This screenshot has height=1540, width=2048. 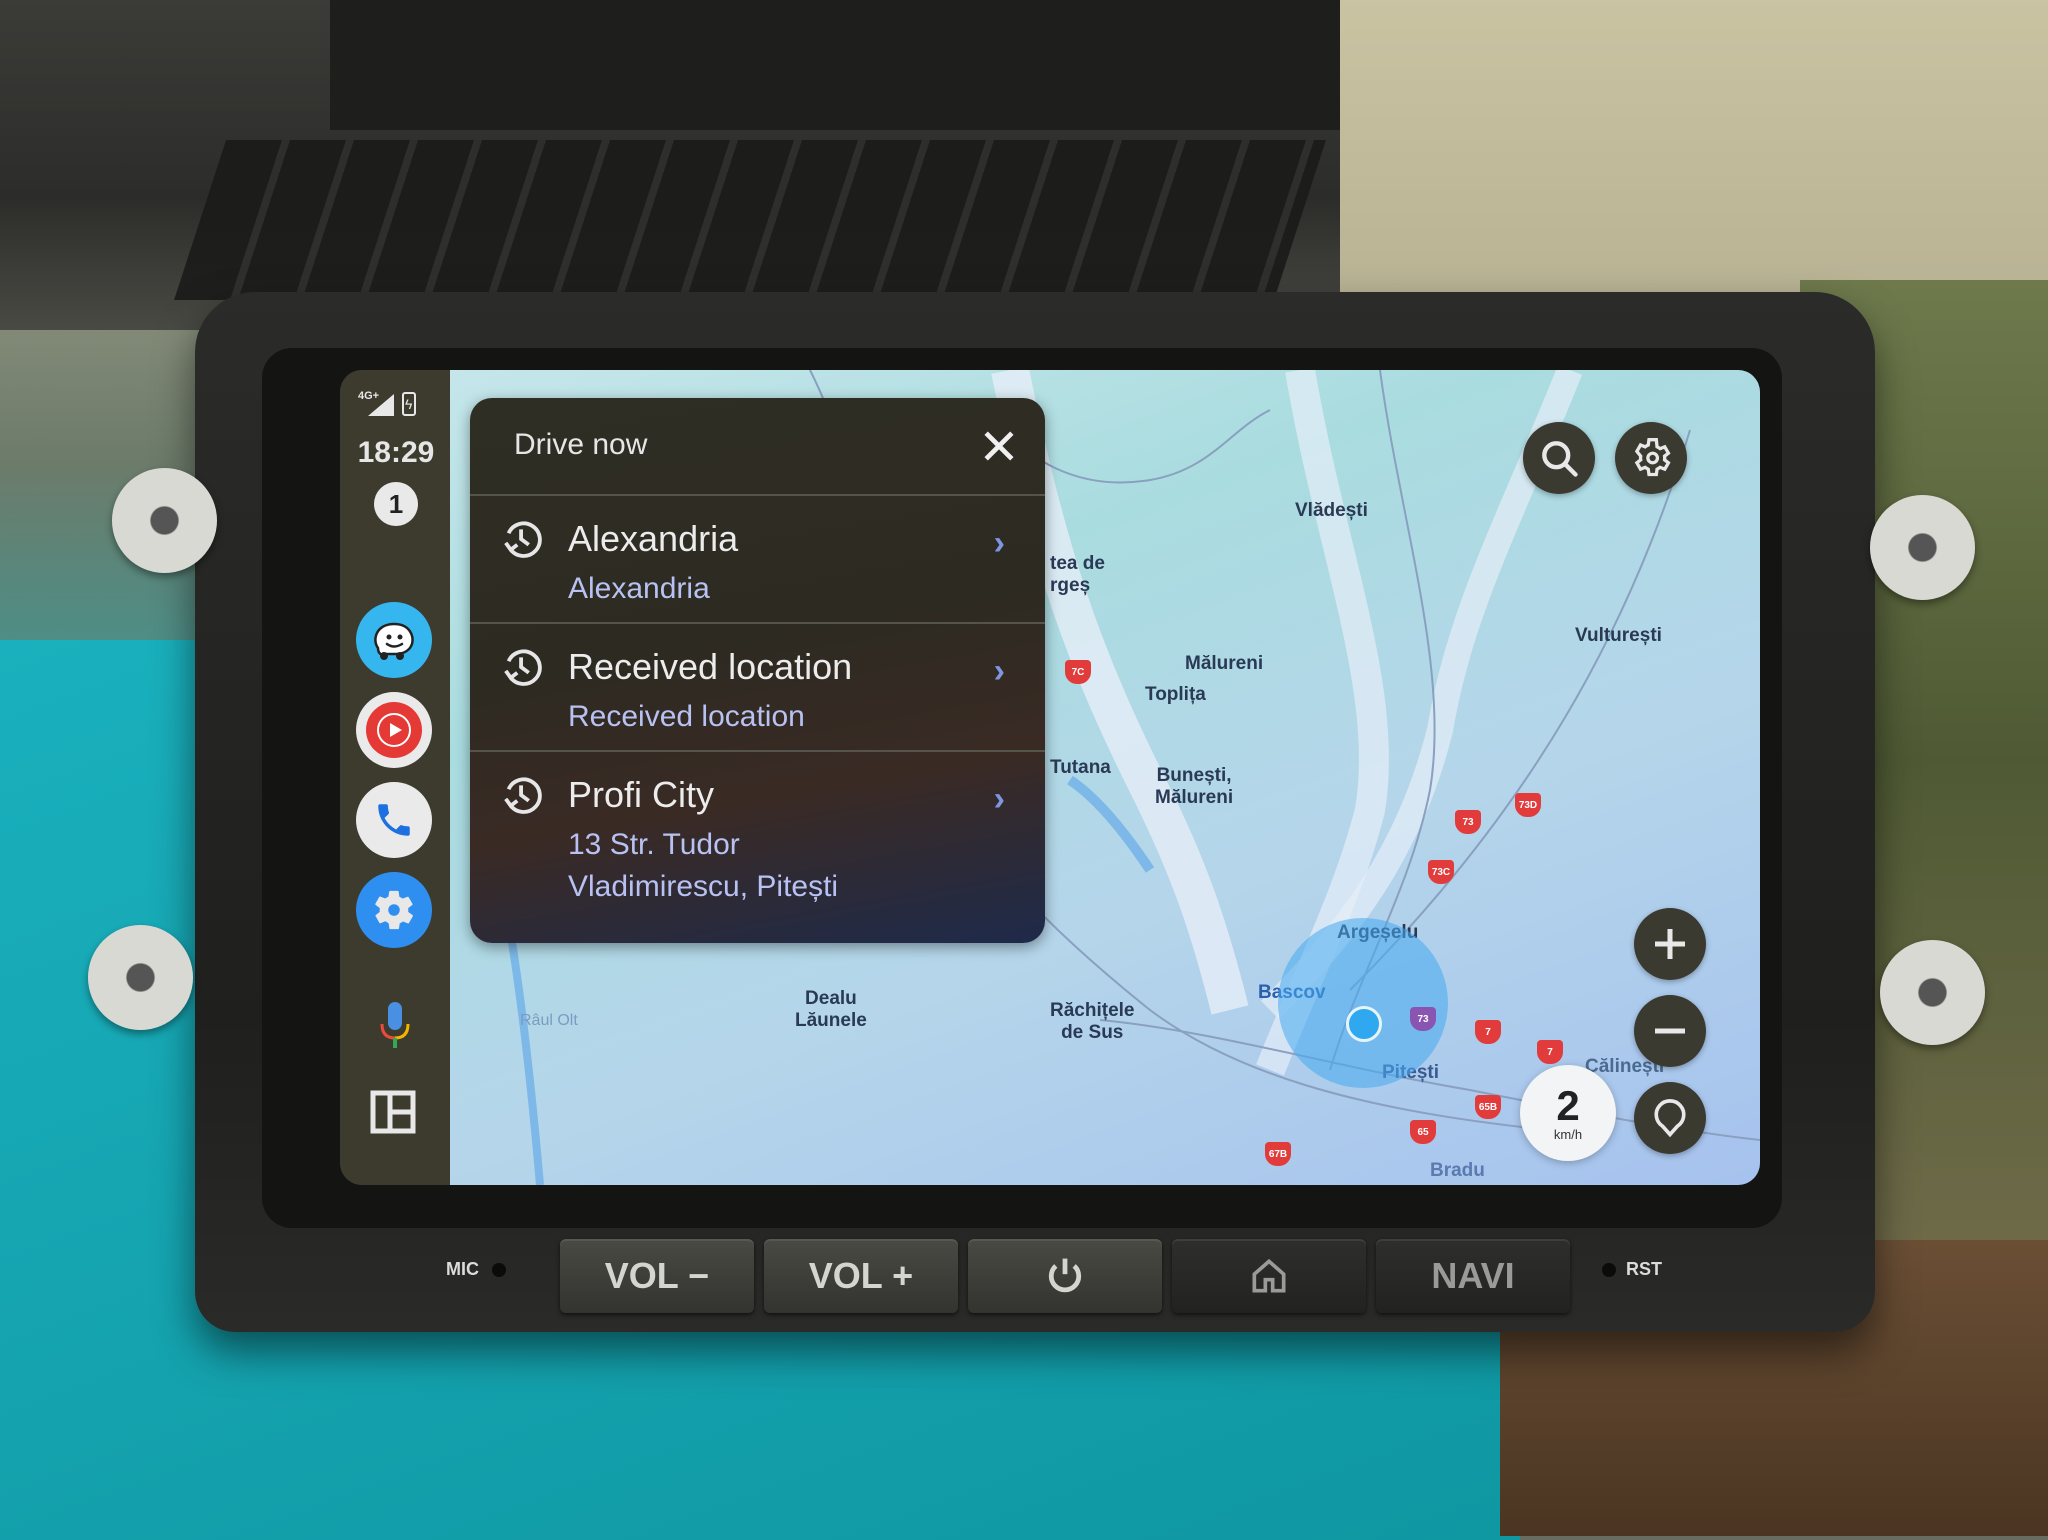 I want to click on power-button, so click(x=1065, y=1276).